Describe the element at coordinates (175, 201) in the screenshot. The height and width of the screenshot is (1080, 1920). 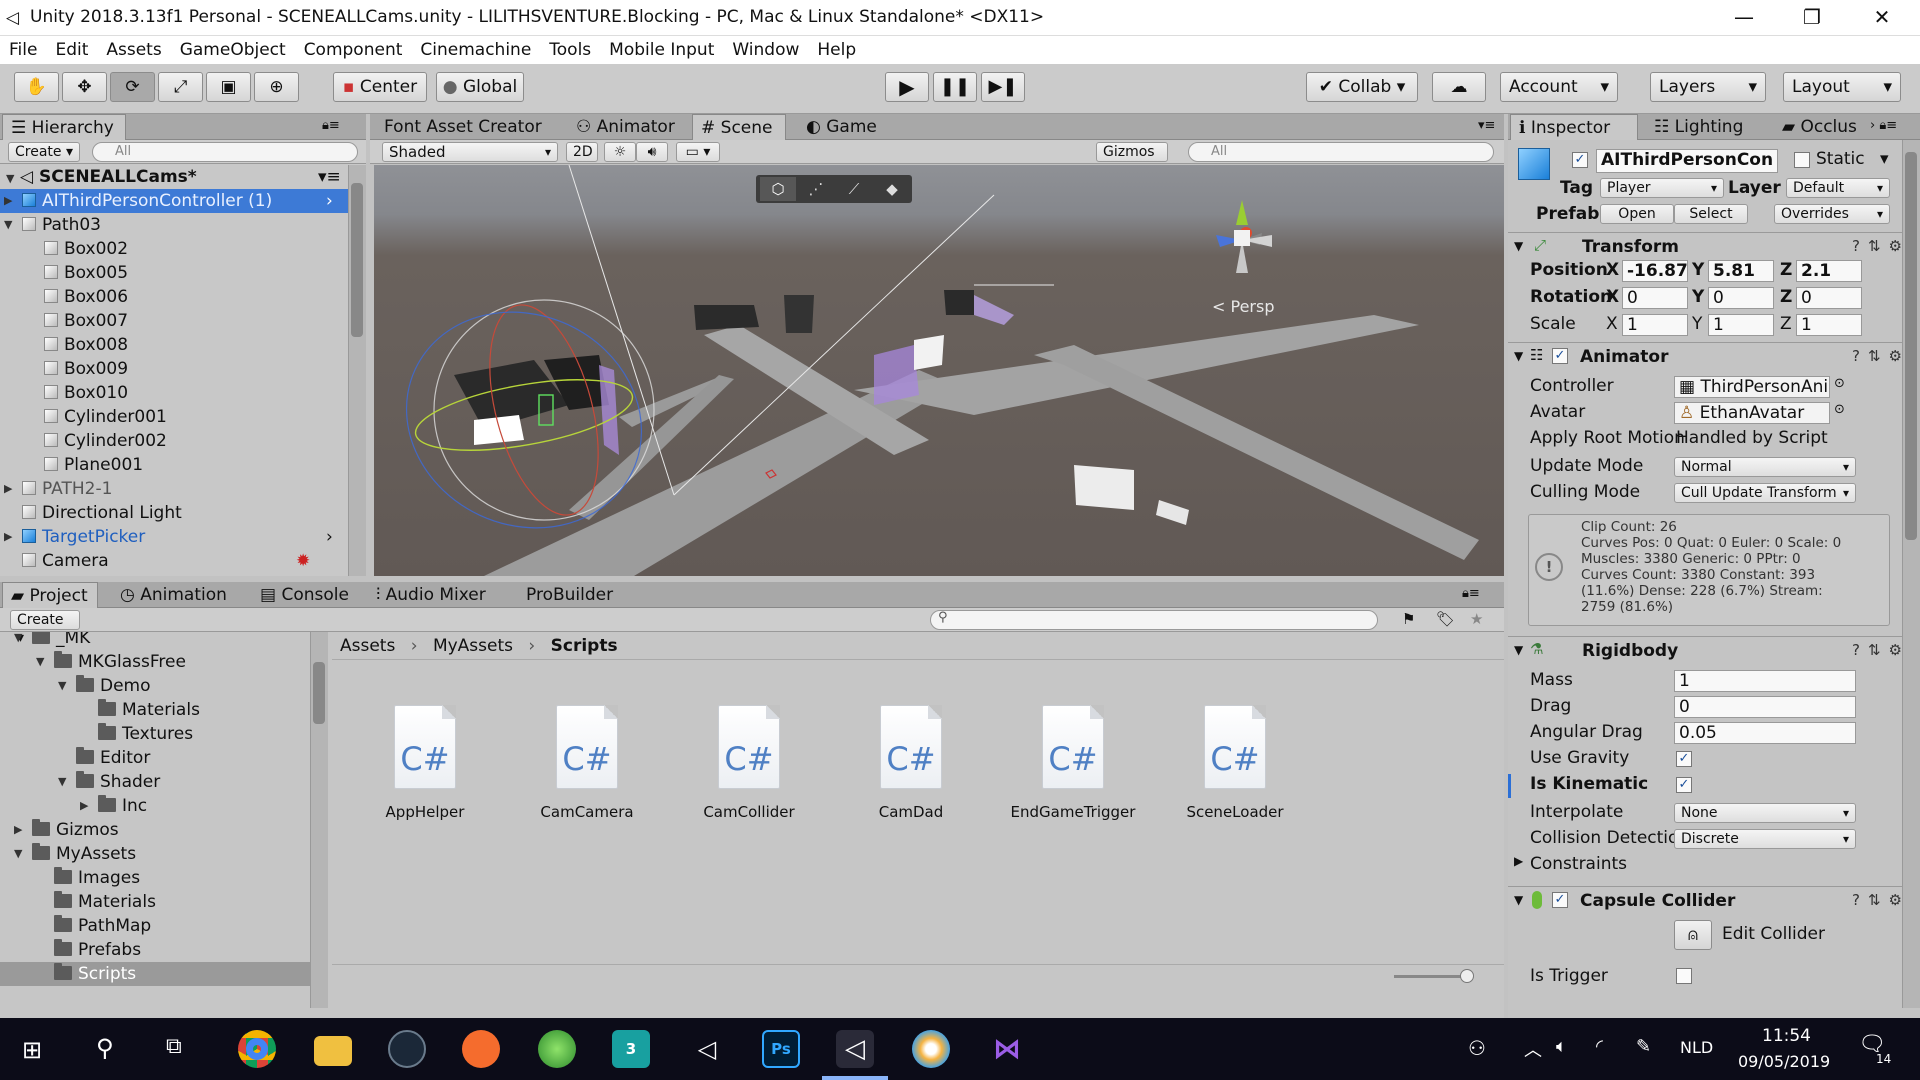
I see `hierarchy-item: ▶ AIThirdPersonController (1) ›` at that location.